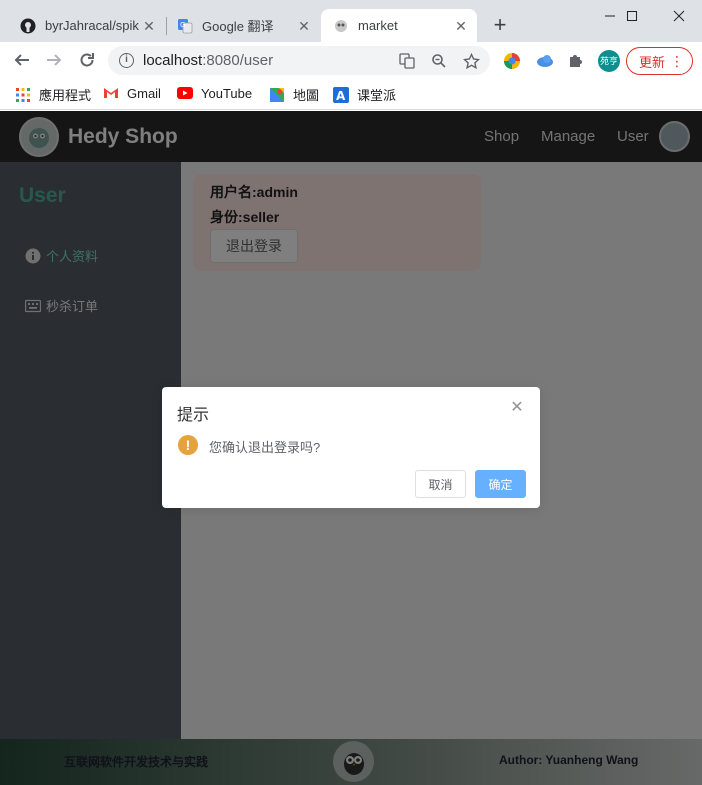  What do you see at coordinates (652, 62) in the screenshot?
I see `update-label: 更新` at bounding box center [652, 62].